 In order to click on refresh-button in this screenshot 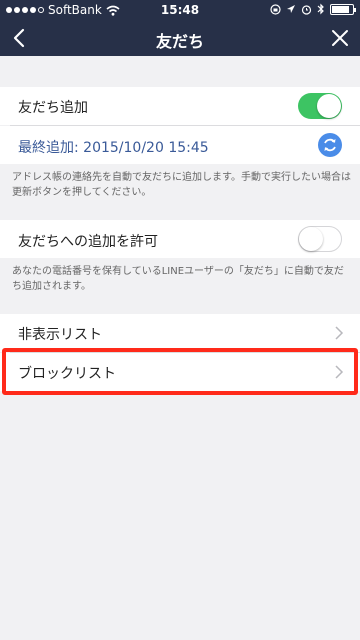, I will do `click(330, 145)`.